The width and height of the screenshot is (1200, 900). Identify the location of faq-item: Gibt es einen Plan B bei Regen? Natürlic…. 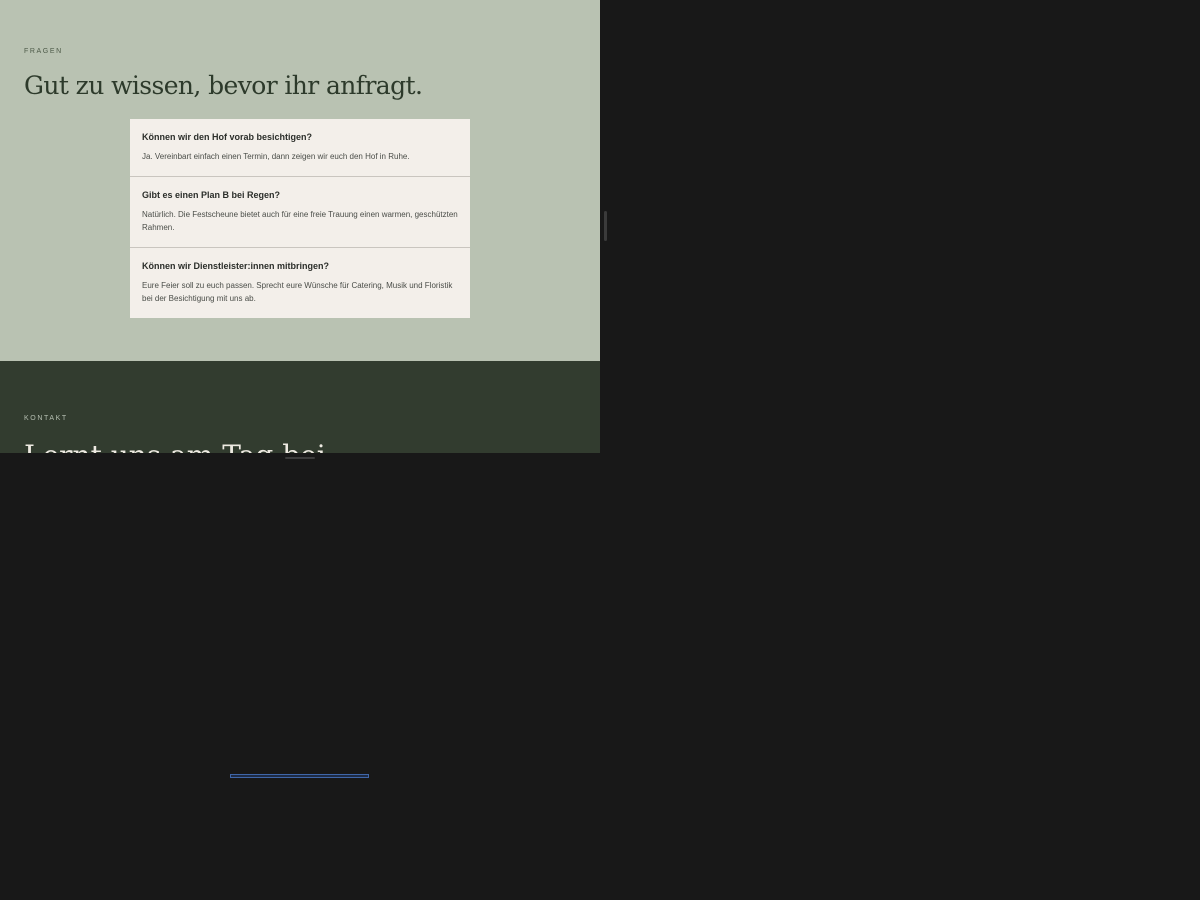
(300, 212).